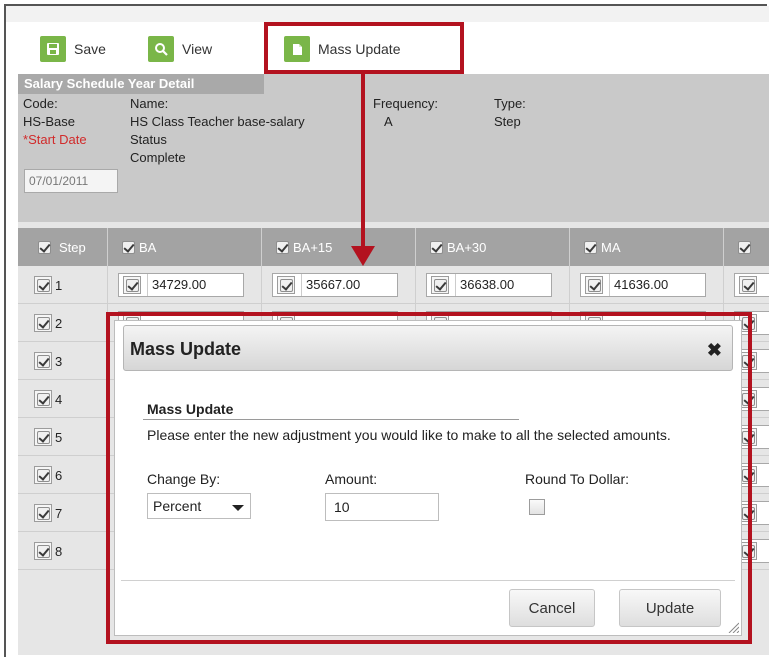 This screenshot has width=769, height=657. Describe the element at coordinates (176, 285) in the screenshot. I see `amount-value: 34729.00` at that location.